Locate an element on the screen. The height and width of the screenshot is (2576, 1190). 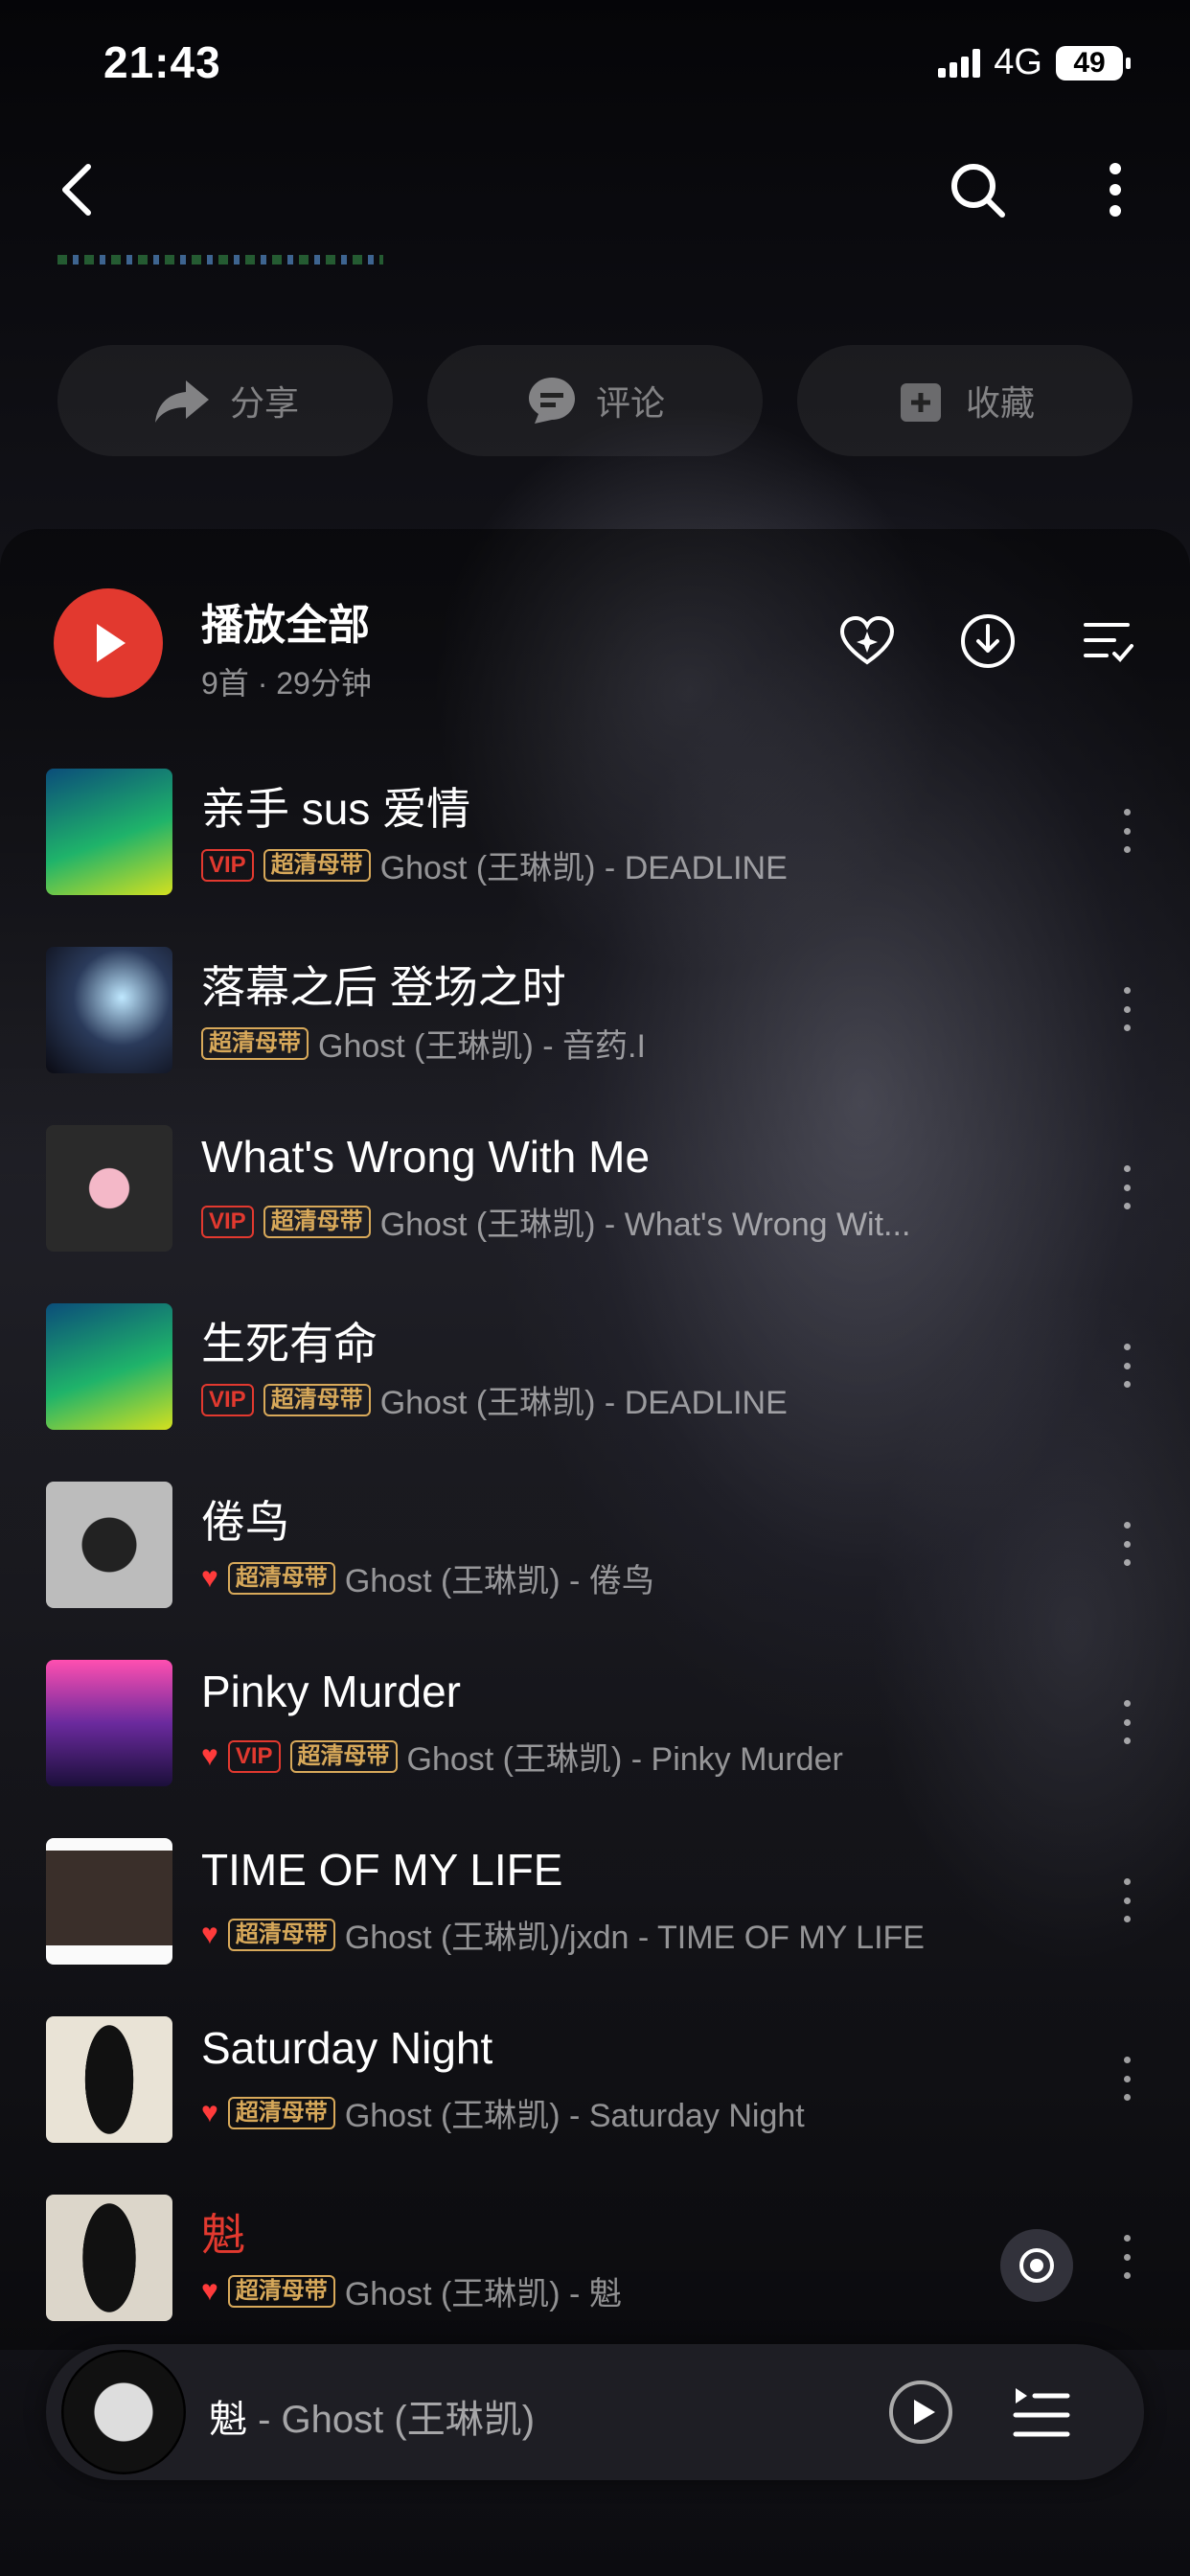
search-button is located at coordinates (978, 189).